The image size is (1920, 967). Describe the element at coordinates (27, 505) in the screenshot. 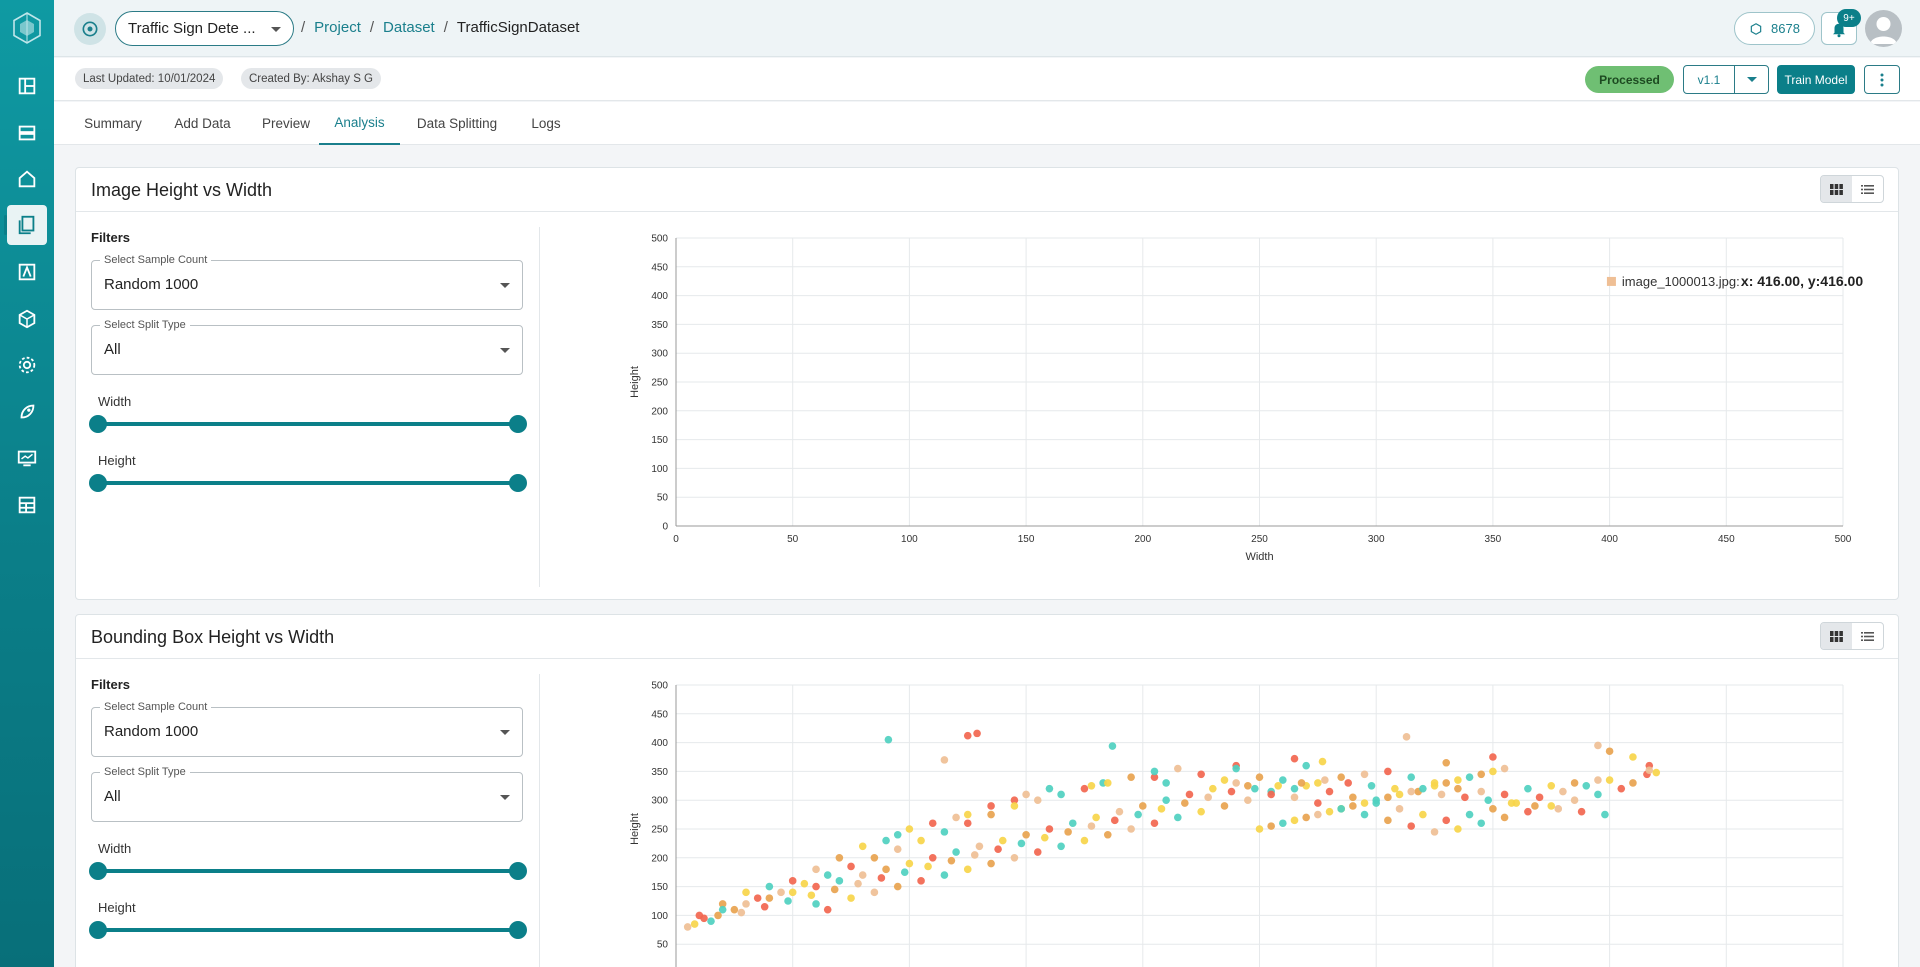

I see `sidebar-item-reports` at that location.